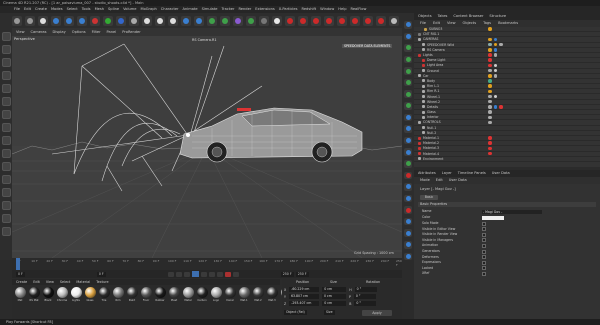  Describe the element at coordinates (50, 282) in the screenshot. I see `material-menu-view: View` at that location.